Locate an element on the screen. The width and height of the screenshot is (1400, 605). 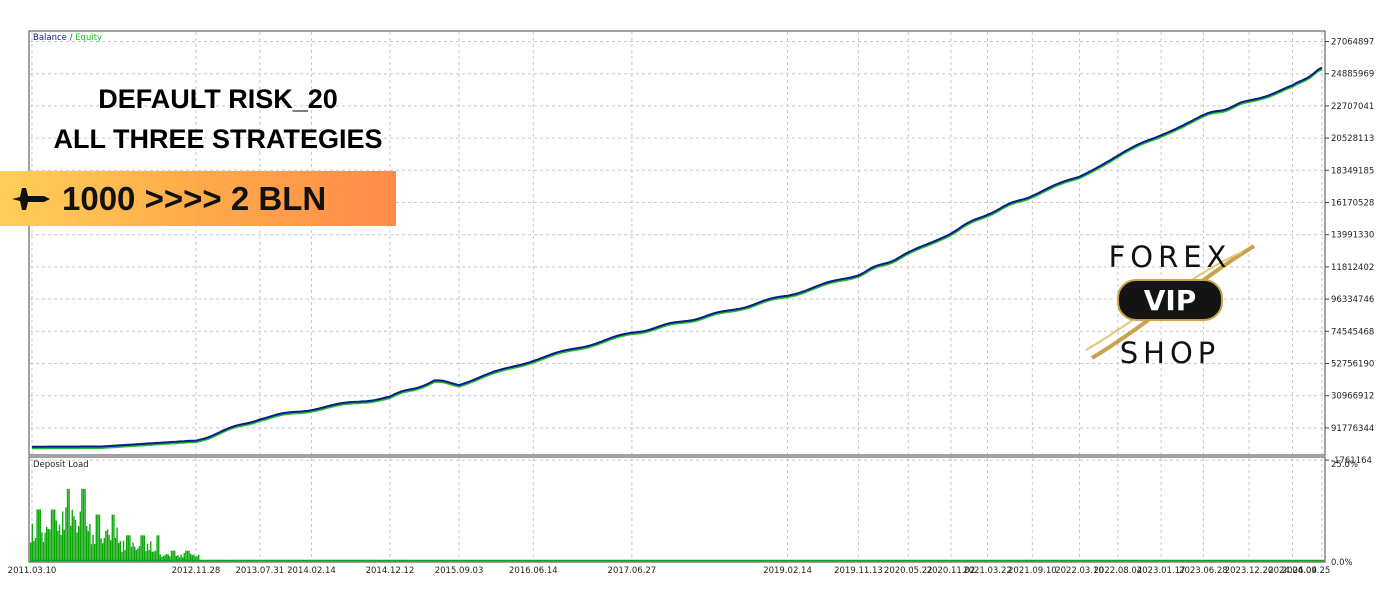
legend: Balance / Equity is located at coordinates (67, 38).